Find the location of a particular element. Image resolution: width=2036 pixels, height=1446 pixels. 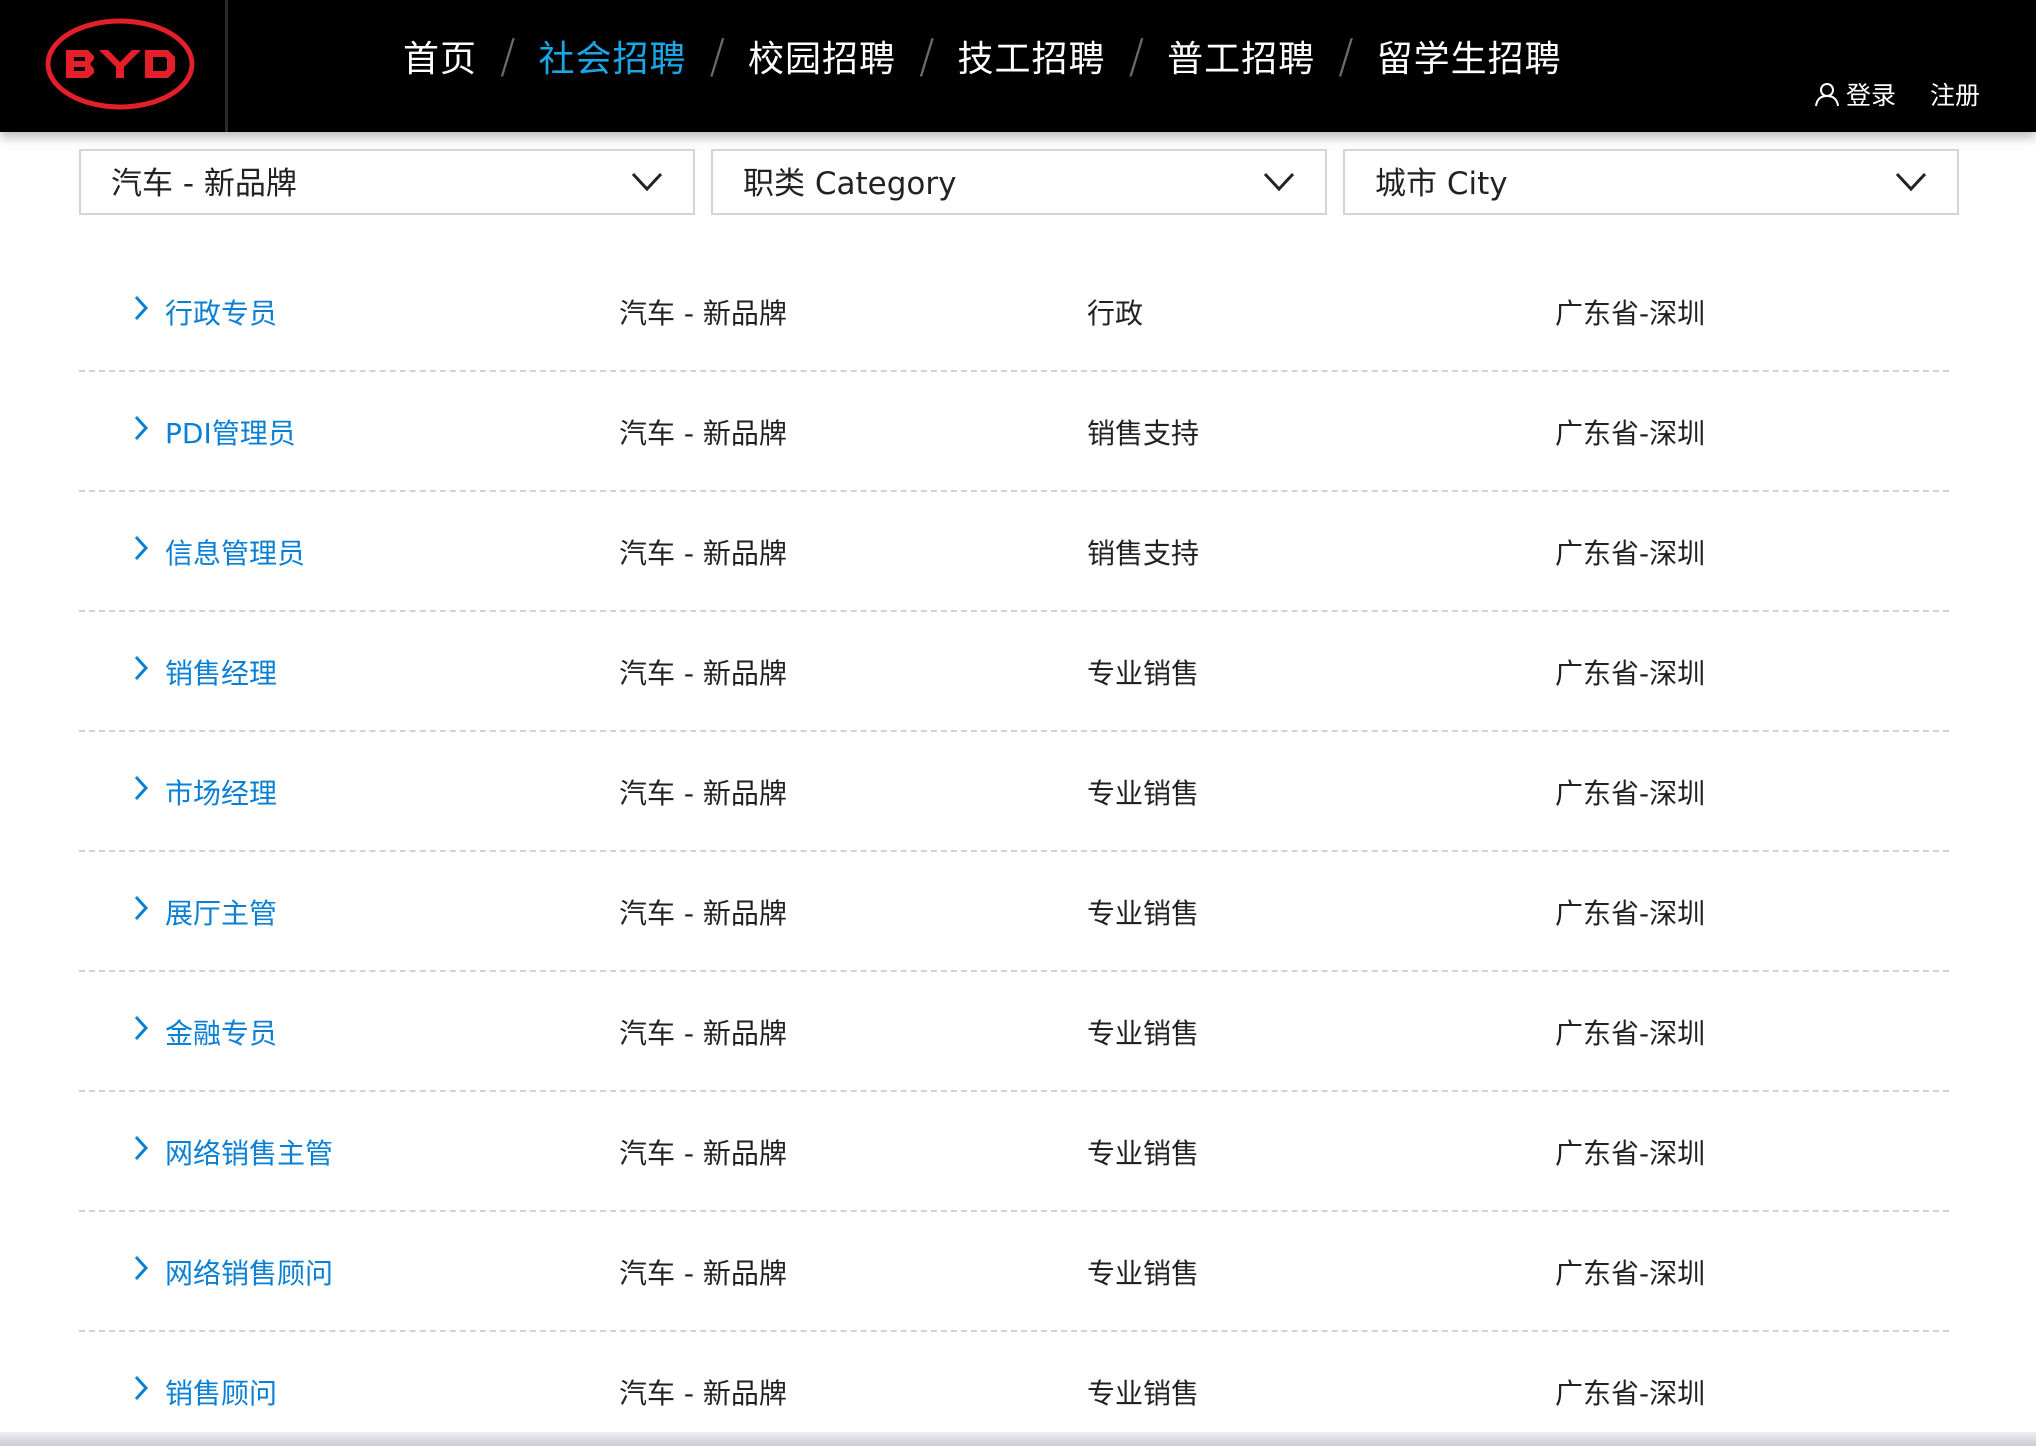

nav-item-social-recruitment: 社会招聘 is located at coordinates (613, 56).